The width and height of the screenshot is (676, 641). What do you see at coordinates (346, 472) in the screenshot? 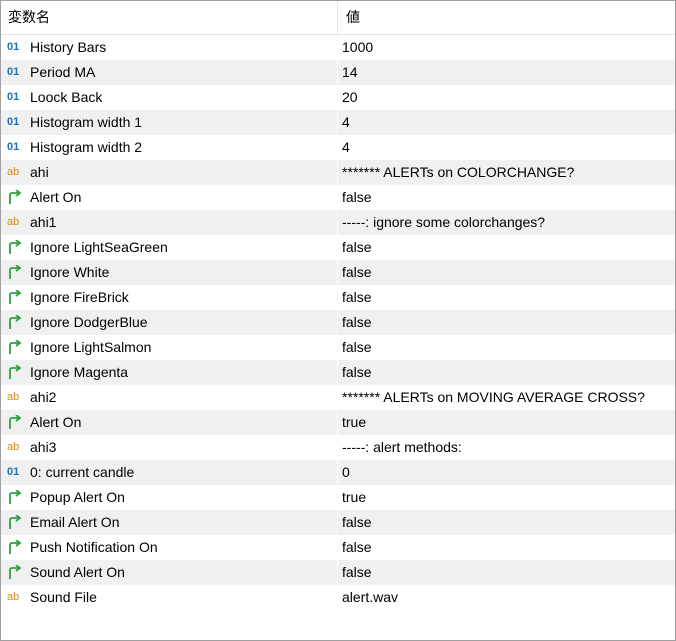
I see `param-value: 0` at bounding box center [346, 472].